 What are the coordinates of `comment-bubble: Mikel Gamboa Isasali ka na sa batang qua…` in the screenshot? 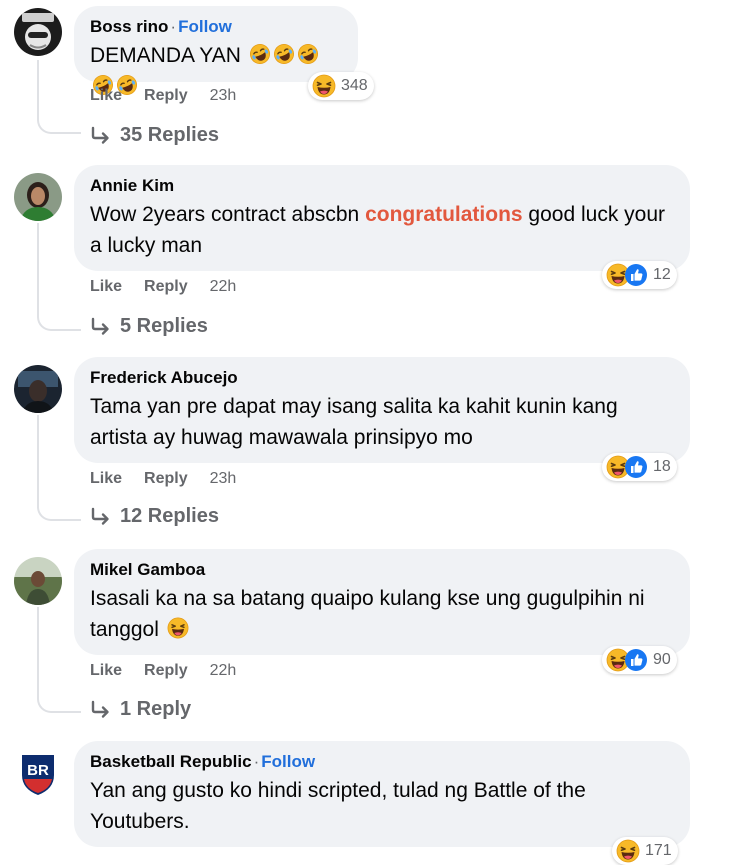 It's located at (382, 602).